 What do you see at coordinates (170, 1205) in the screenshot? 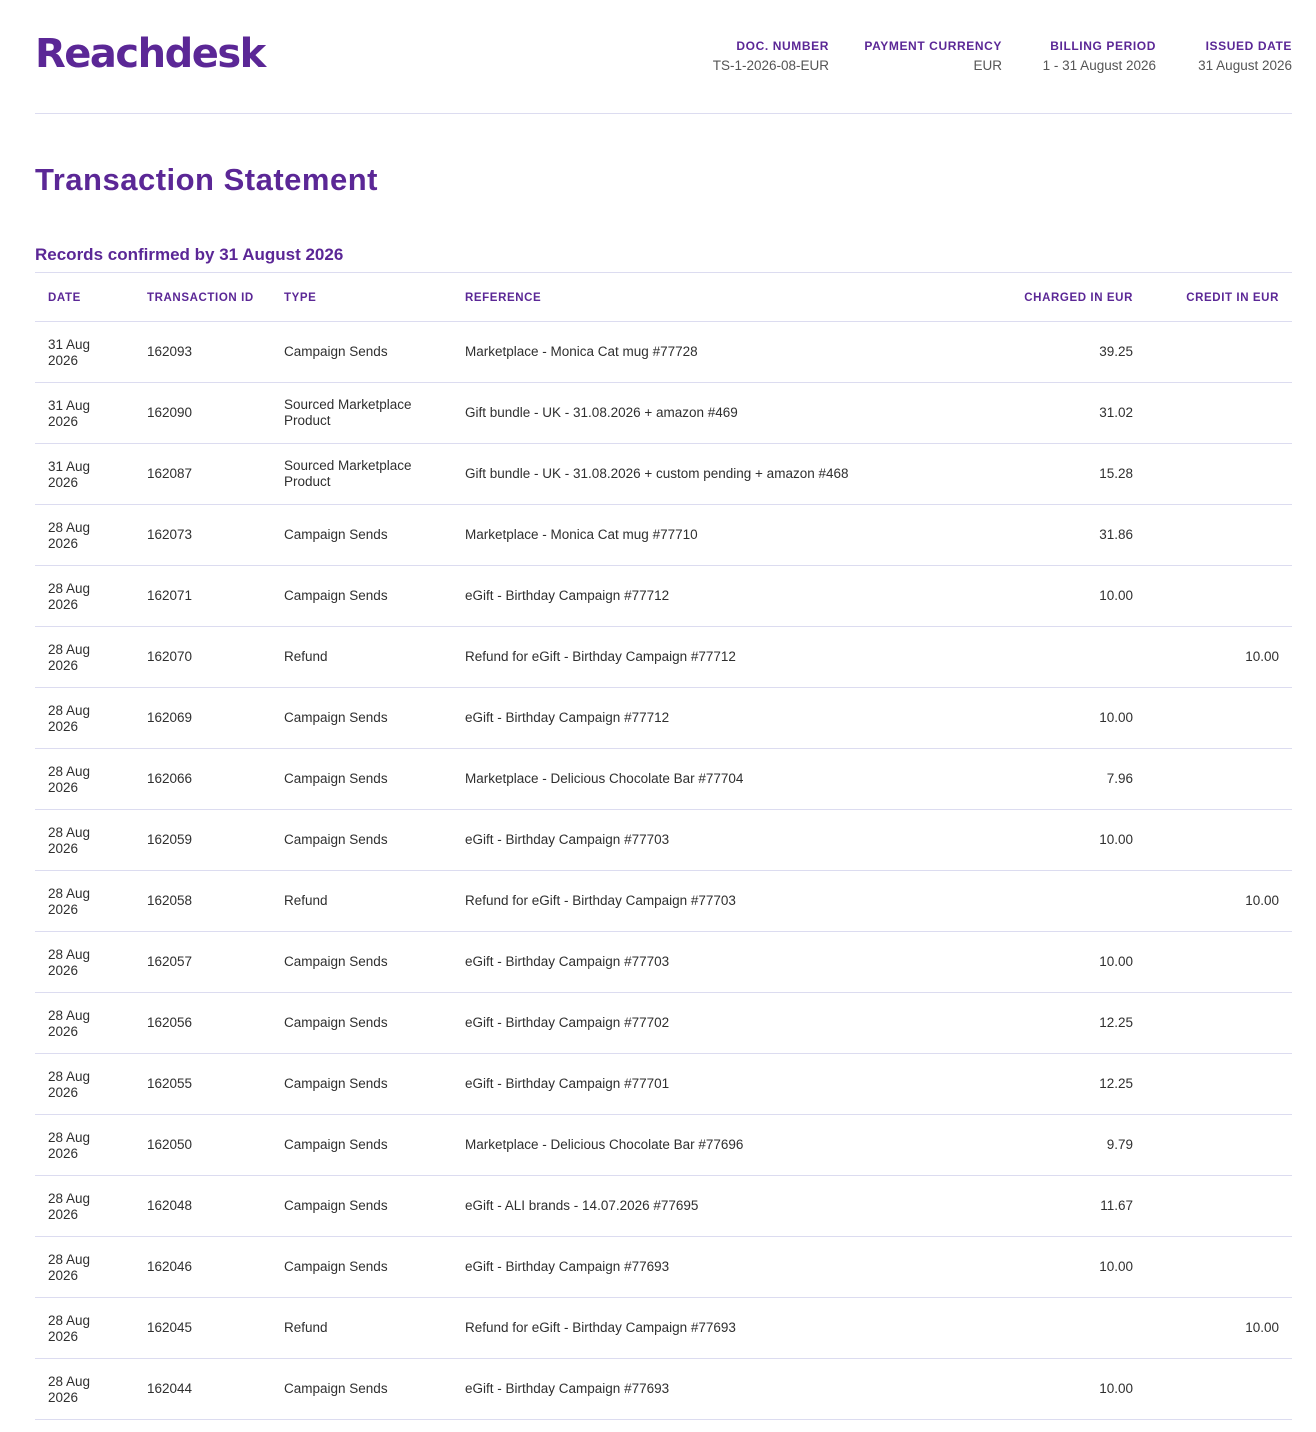
I see `cell-transaction-id: 162048` at bounding box center [170, 1205].